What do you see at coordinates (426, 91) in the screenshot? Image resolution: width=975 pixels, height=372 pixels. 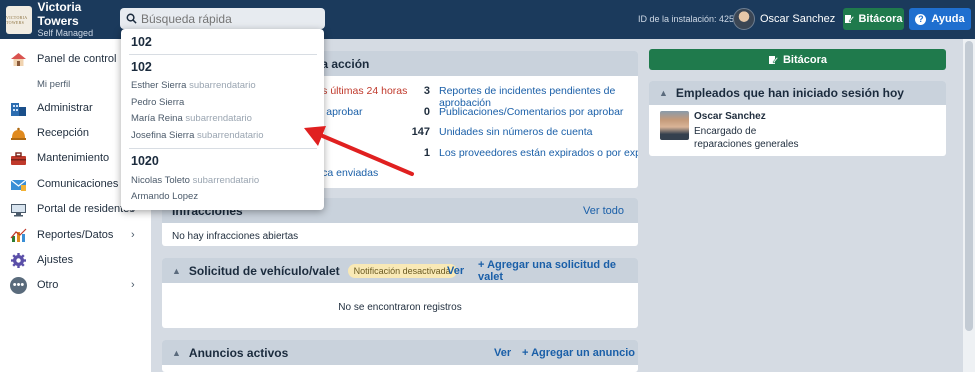 I see `action-count: 3` at bounding box center [426, 91].